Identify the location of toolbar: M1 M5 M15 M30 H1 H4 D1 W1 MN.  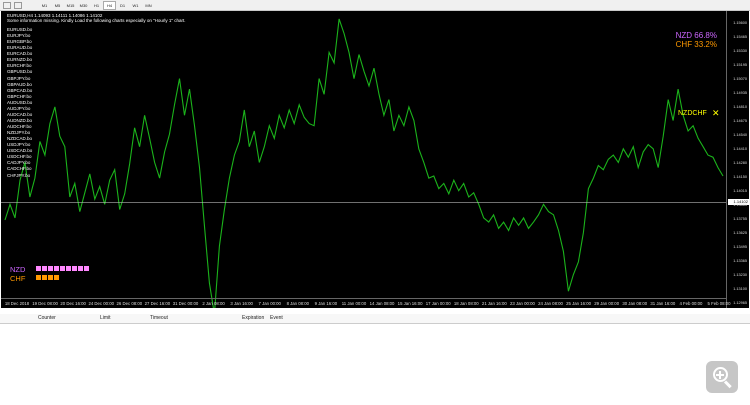
(375, 5).